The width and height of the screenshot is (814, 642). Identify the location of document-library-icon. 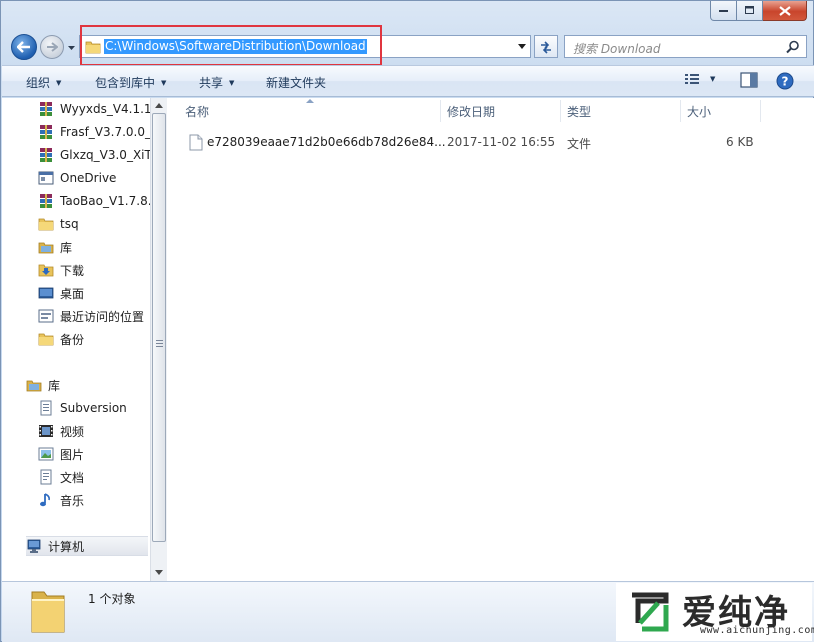
(46, 408).